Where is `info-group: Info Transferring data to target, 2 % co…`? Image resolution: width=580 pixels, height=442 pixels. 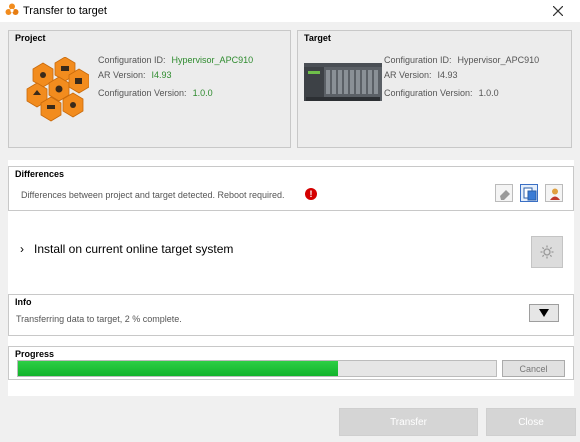 info-group: Info Transferring data to target, 2 % co… is located at coordinates (291, 315).